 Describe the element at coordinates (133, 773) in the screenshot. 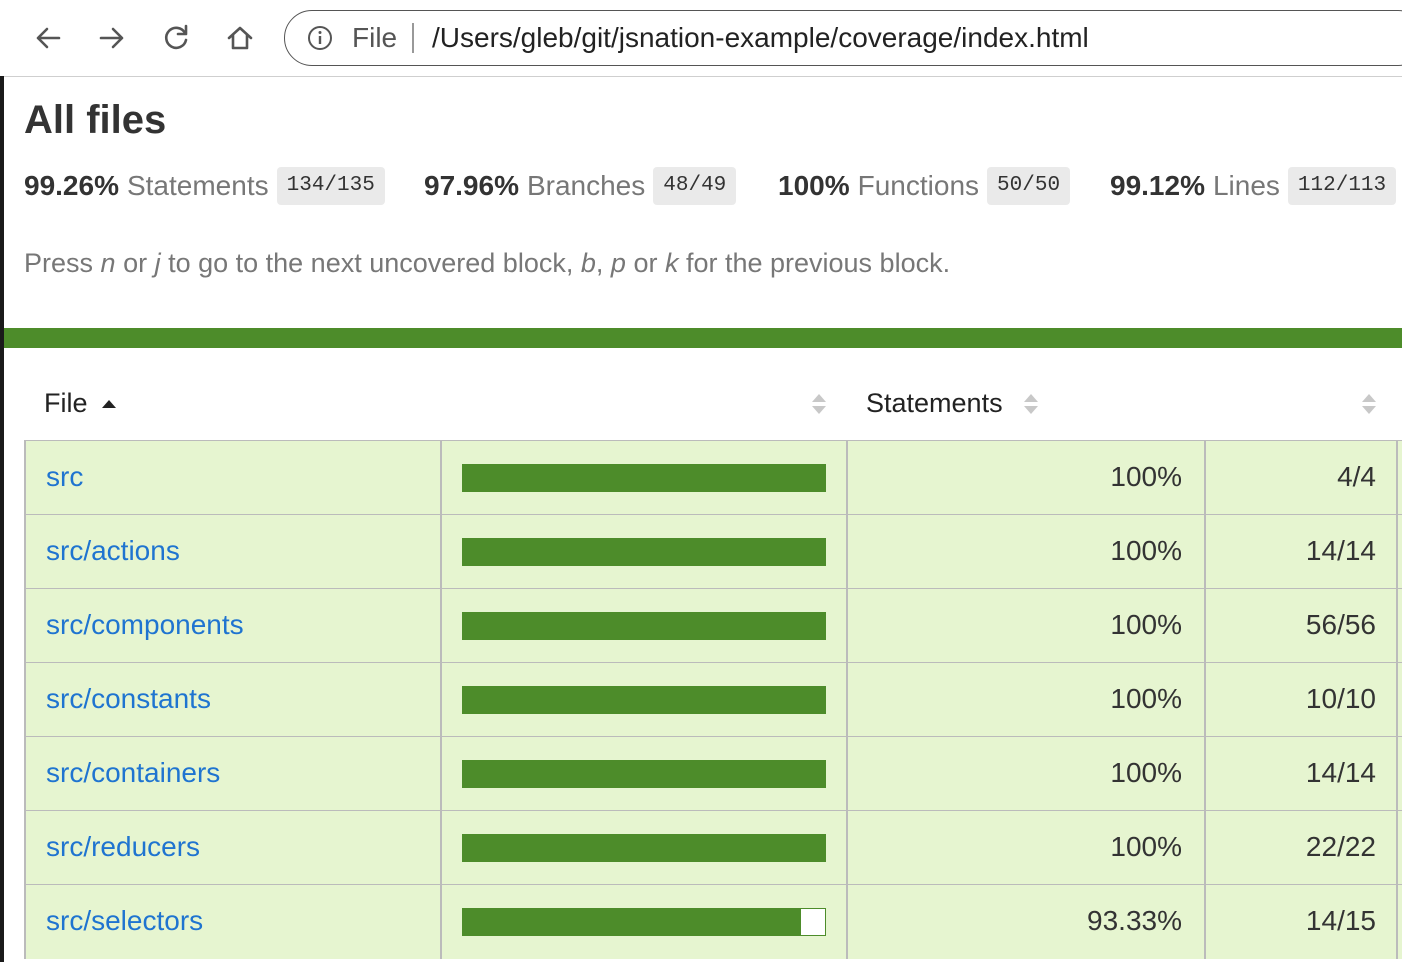

I see `file-link: src/containers` at that location.